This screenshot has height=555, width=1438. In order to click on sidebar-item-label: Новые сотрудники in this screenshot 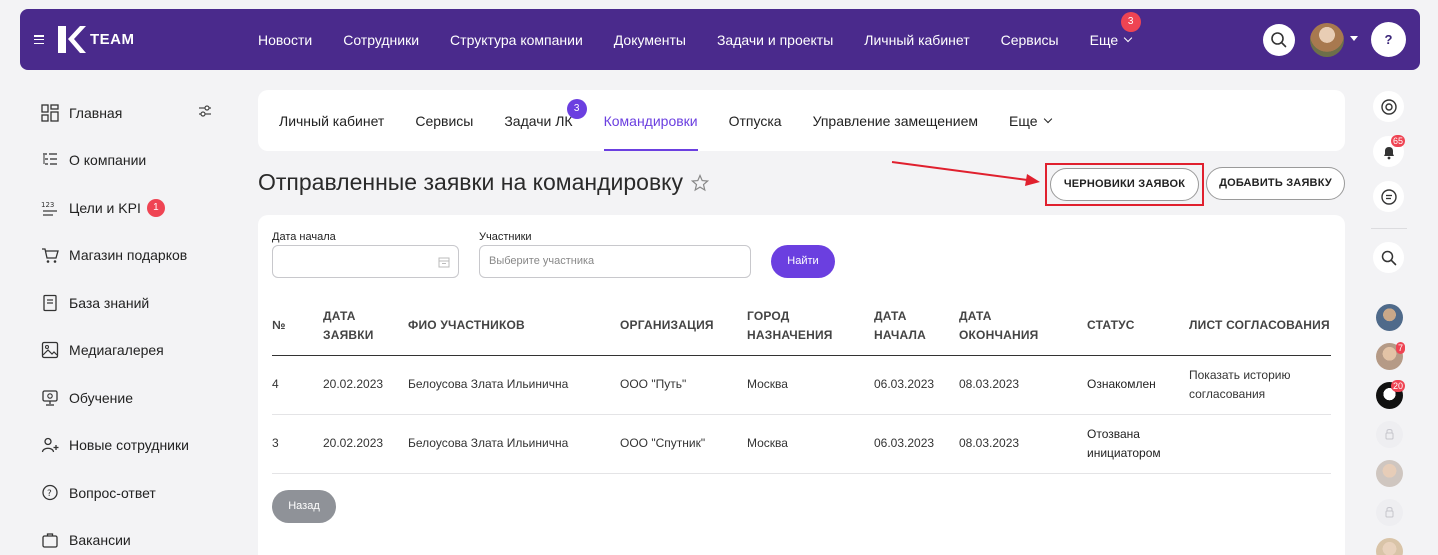, I will do `click(129, 445)`.